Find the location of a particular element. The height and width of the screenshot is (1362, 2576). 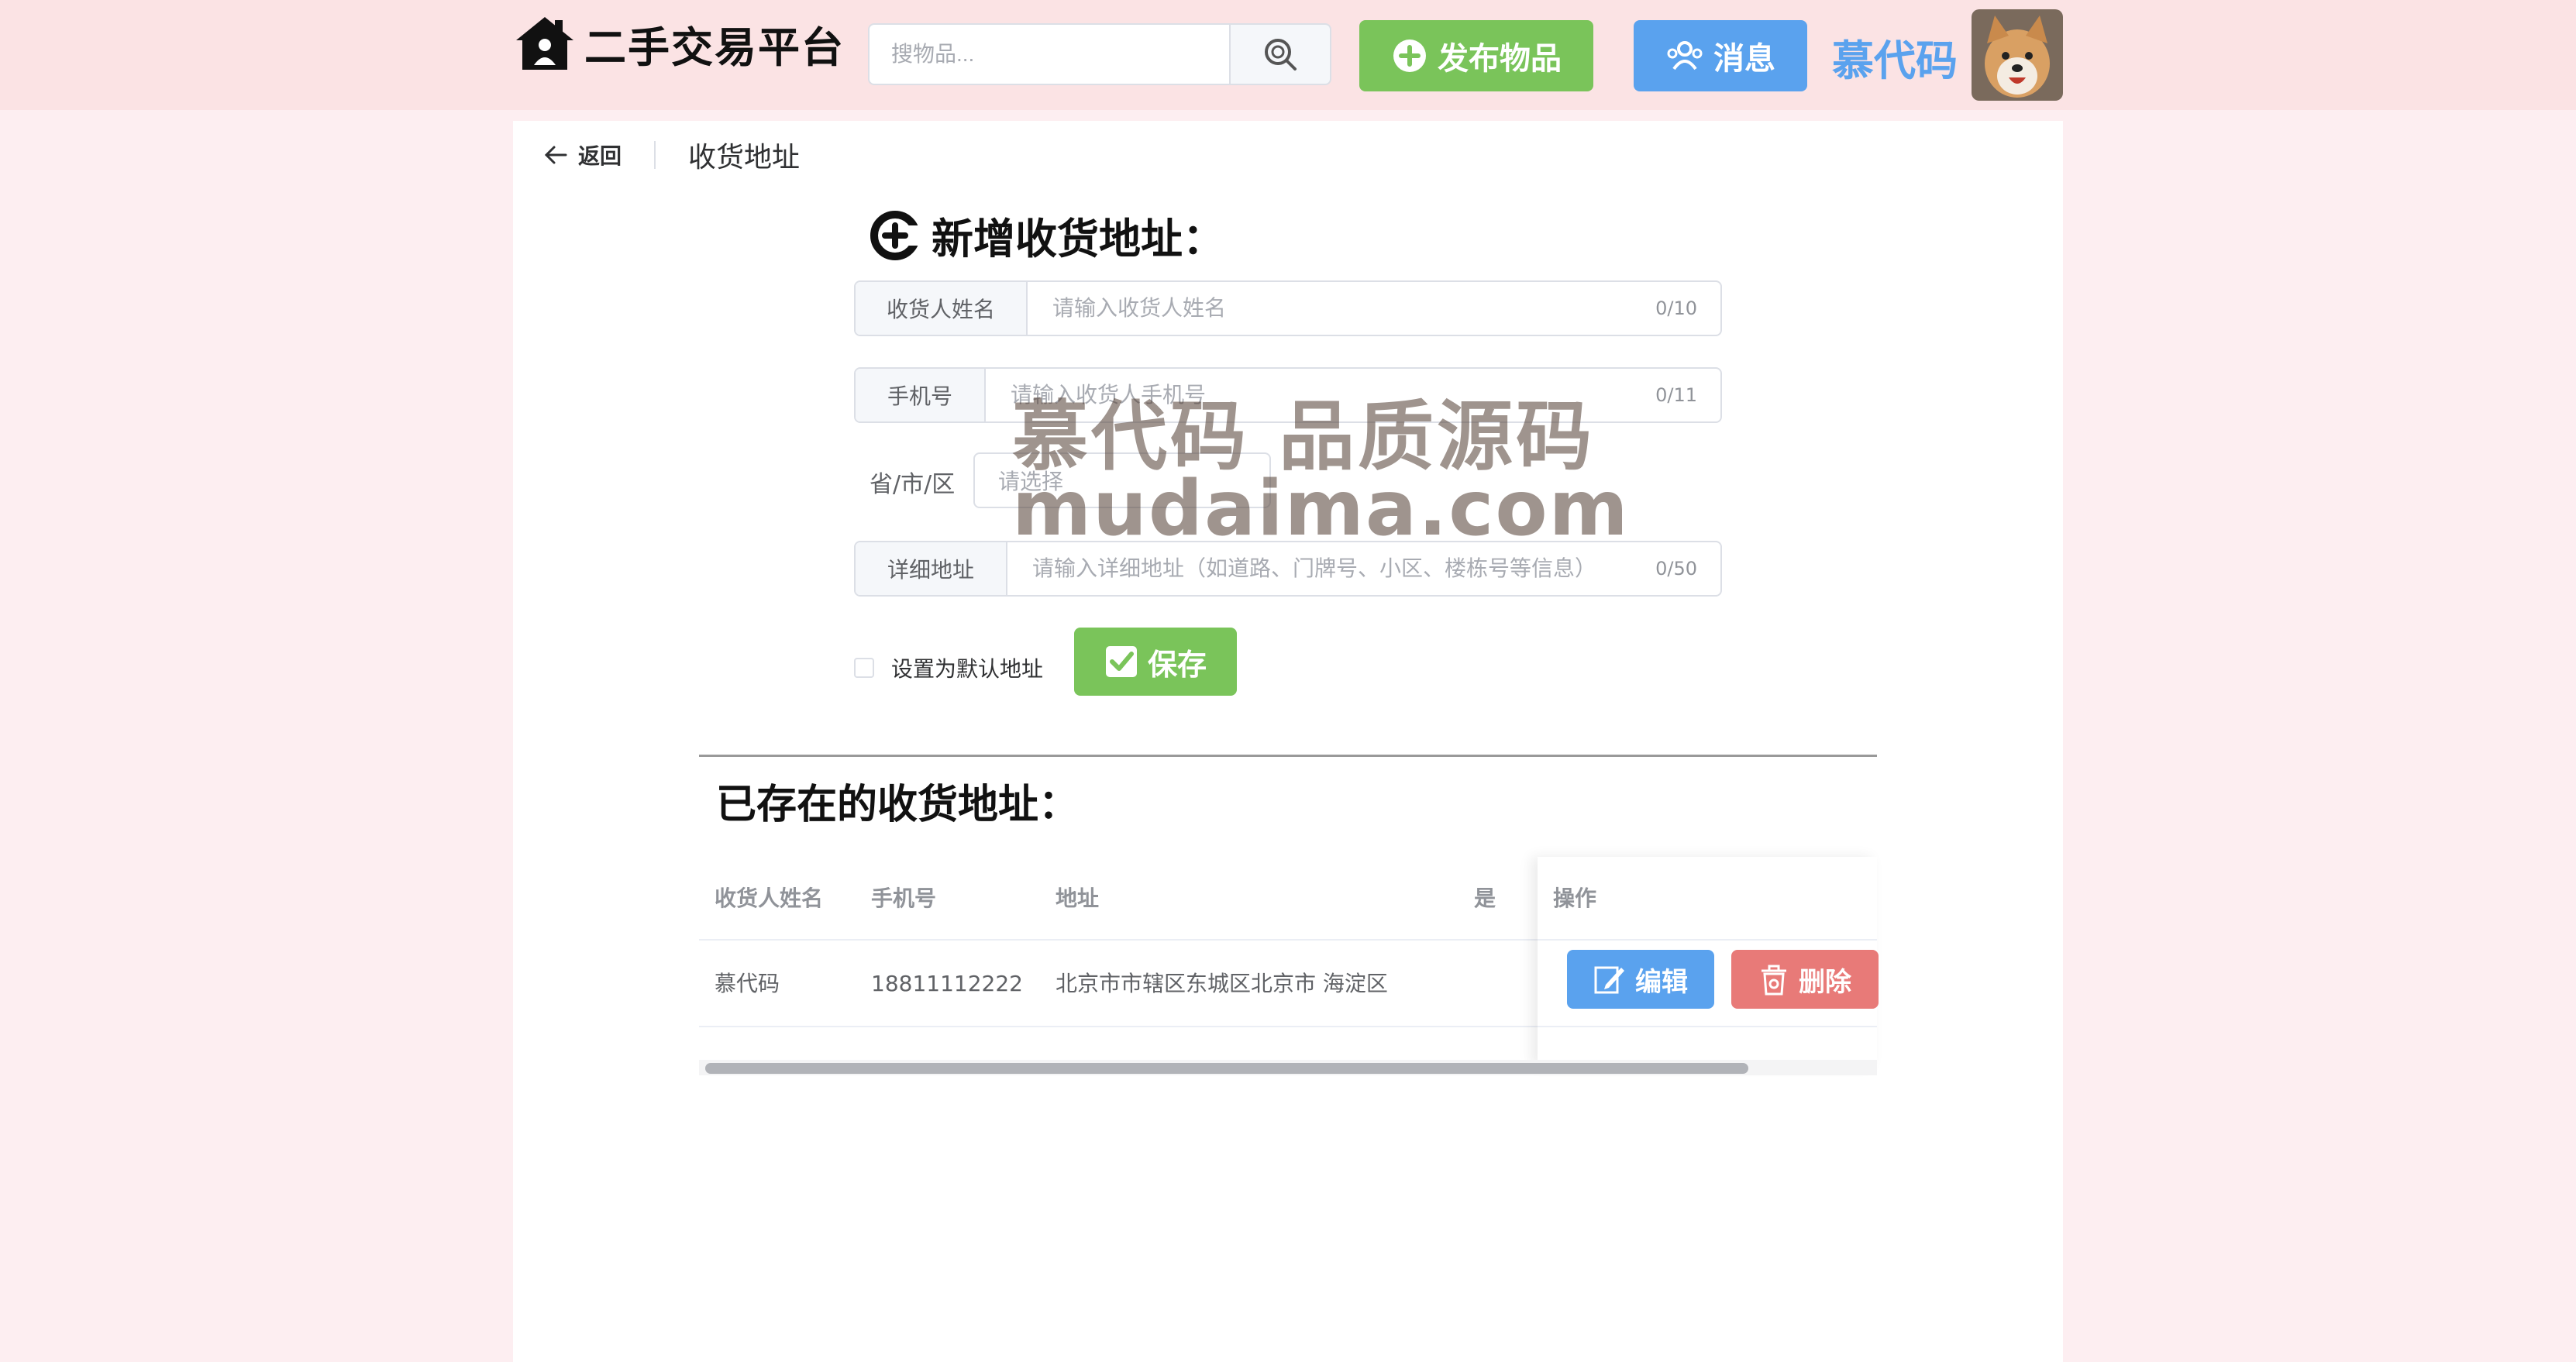

cell-address: 北京市市辖区东城区北京市 海淀区 is located at coordinates (1222, 983).